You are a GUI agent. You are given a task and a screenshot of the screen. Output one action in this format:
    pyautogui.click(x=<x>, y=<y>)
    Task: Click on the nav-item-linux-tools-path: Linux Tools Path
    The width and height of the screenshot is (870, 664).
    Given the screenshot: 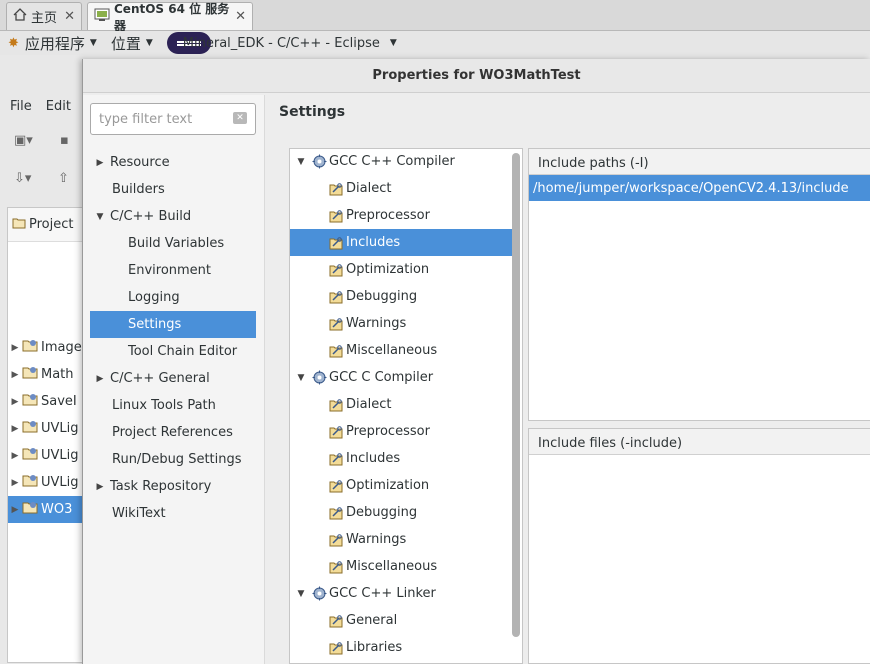 What is the action you would take?
    pyautogui.click(x=173, y=405)
    